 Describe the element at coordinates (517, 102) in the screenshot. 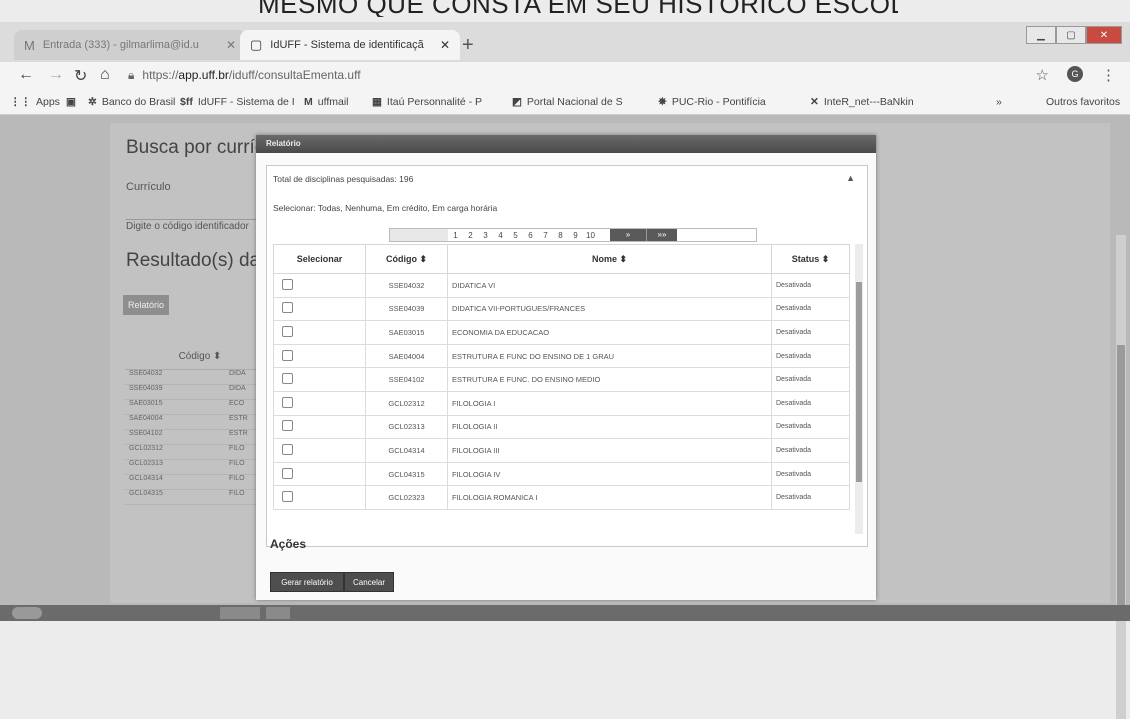

I see `portal-icon: ◩` at that location.